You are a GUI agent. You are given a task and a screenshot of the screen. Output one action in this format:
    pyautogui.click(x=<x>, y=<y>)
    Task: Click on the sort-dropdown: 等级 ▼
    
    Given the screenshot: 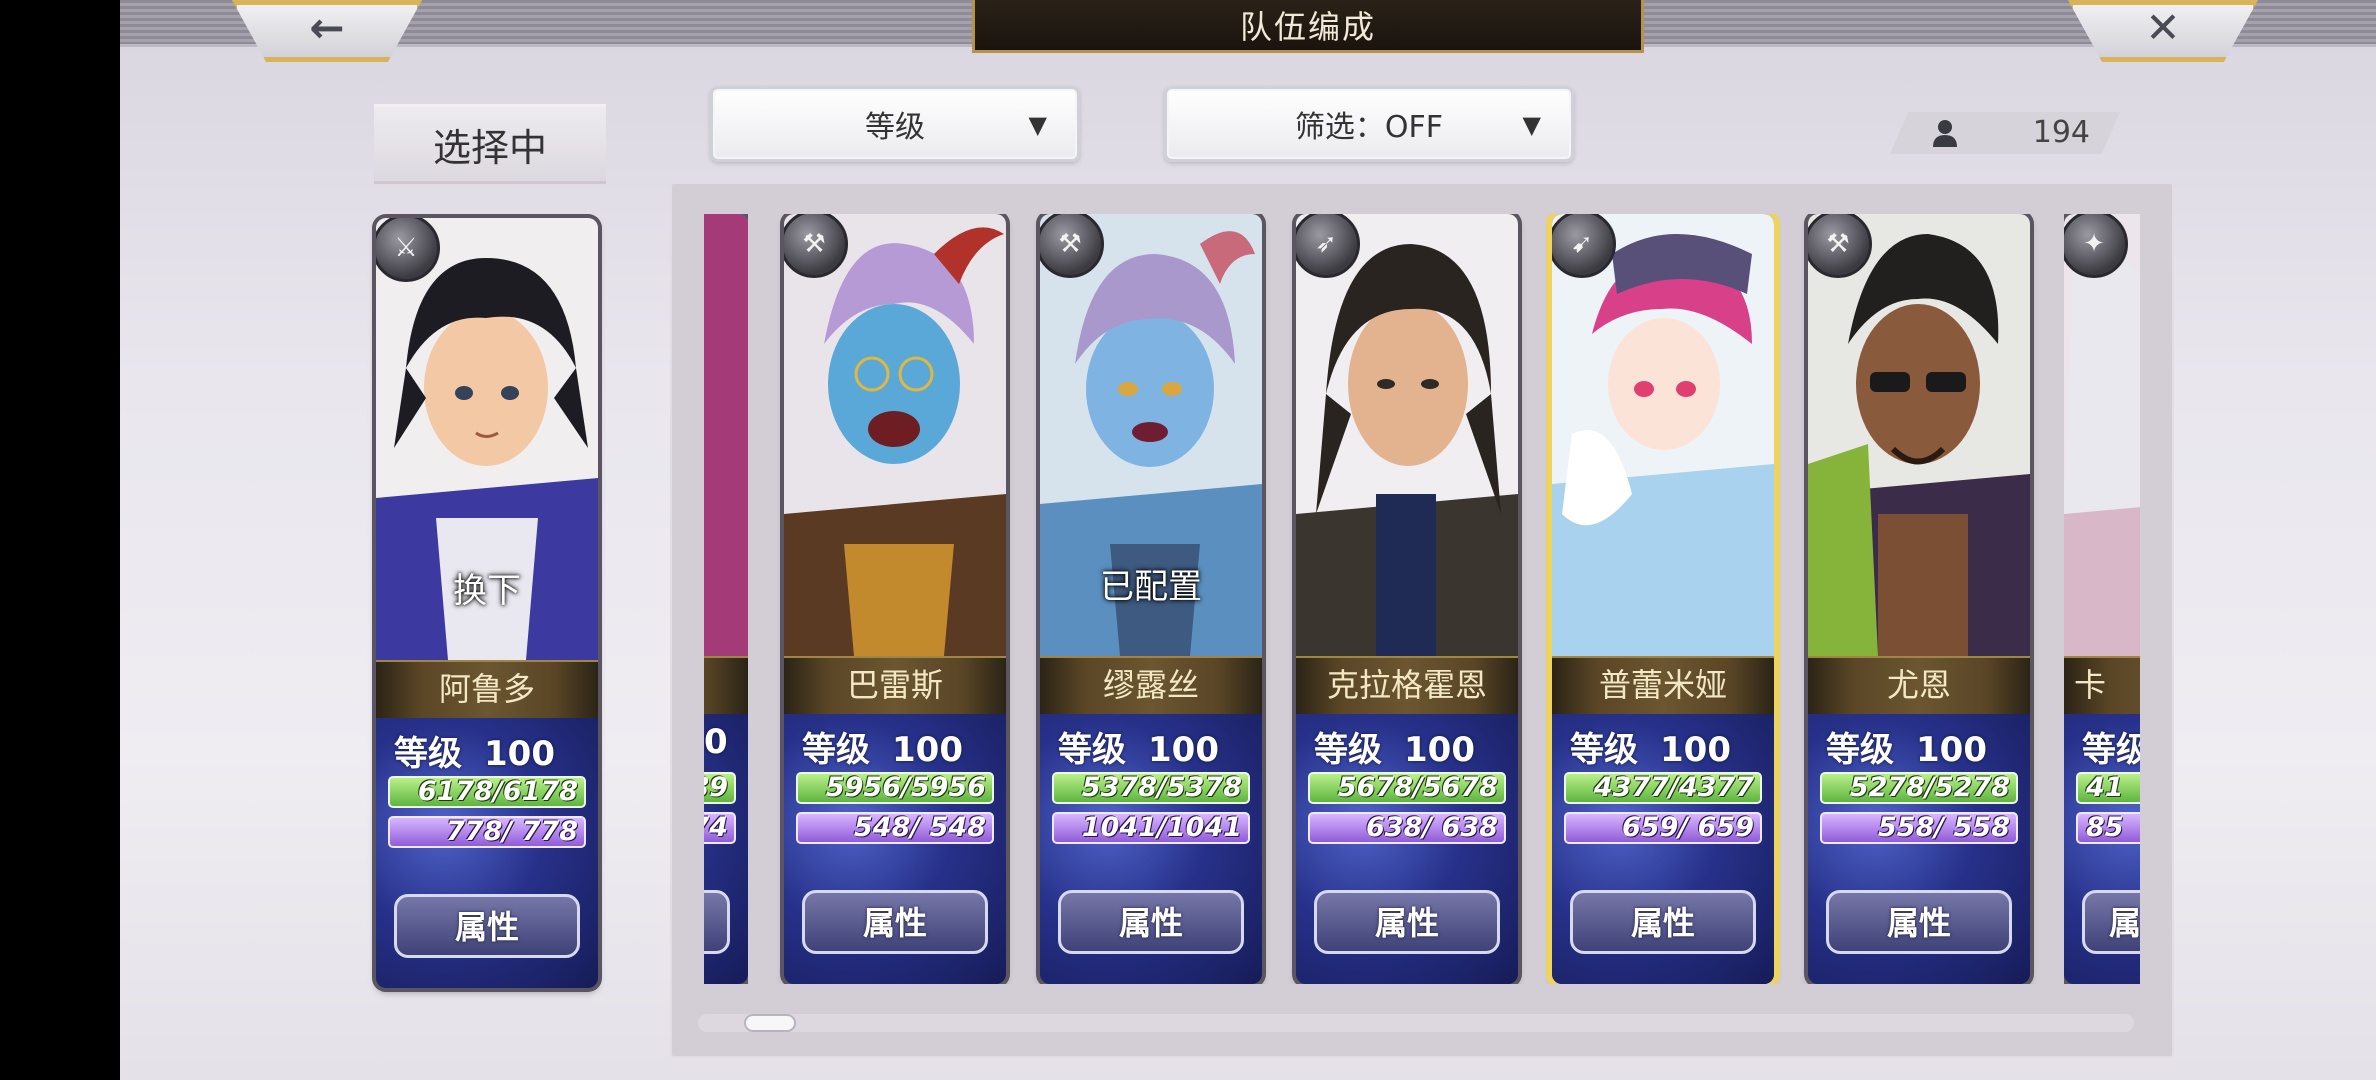 What is the action you would take?
    pyautogui.click(x=895, y=124)
    